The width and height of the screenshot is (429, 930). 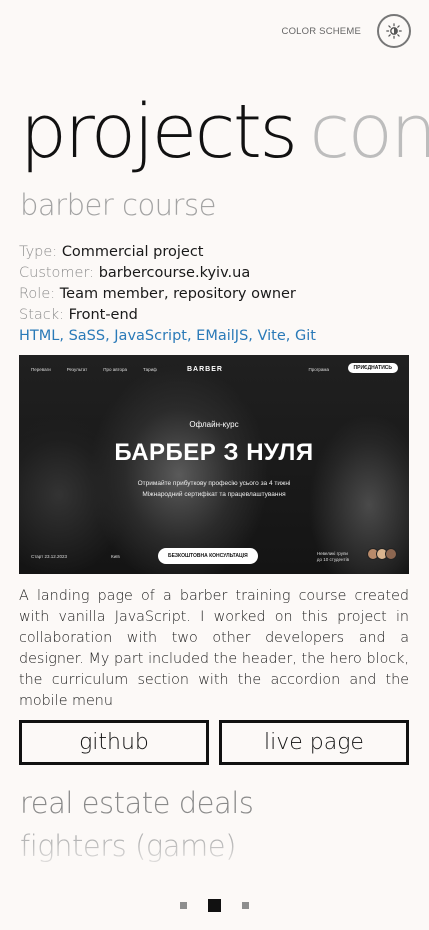 I want to click on meta-customer: Customer: barbercourse.kyiv.ua, so click(x=167, y=273).